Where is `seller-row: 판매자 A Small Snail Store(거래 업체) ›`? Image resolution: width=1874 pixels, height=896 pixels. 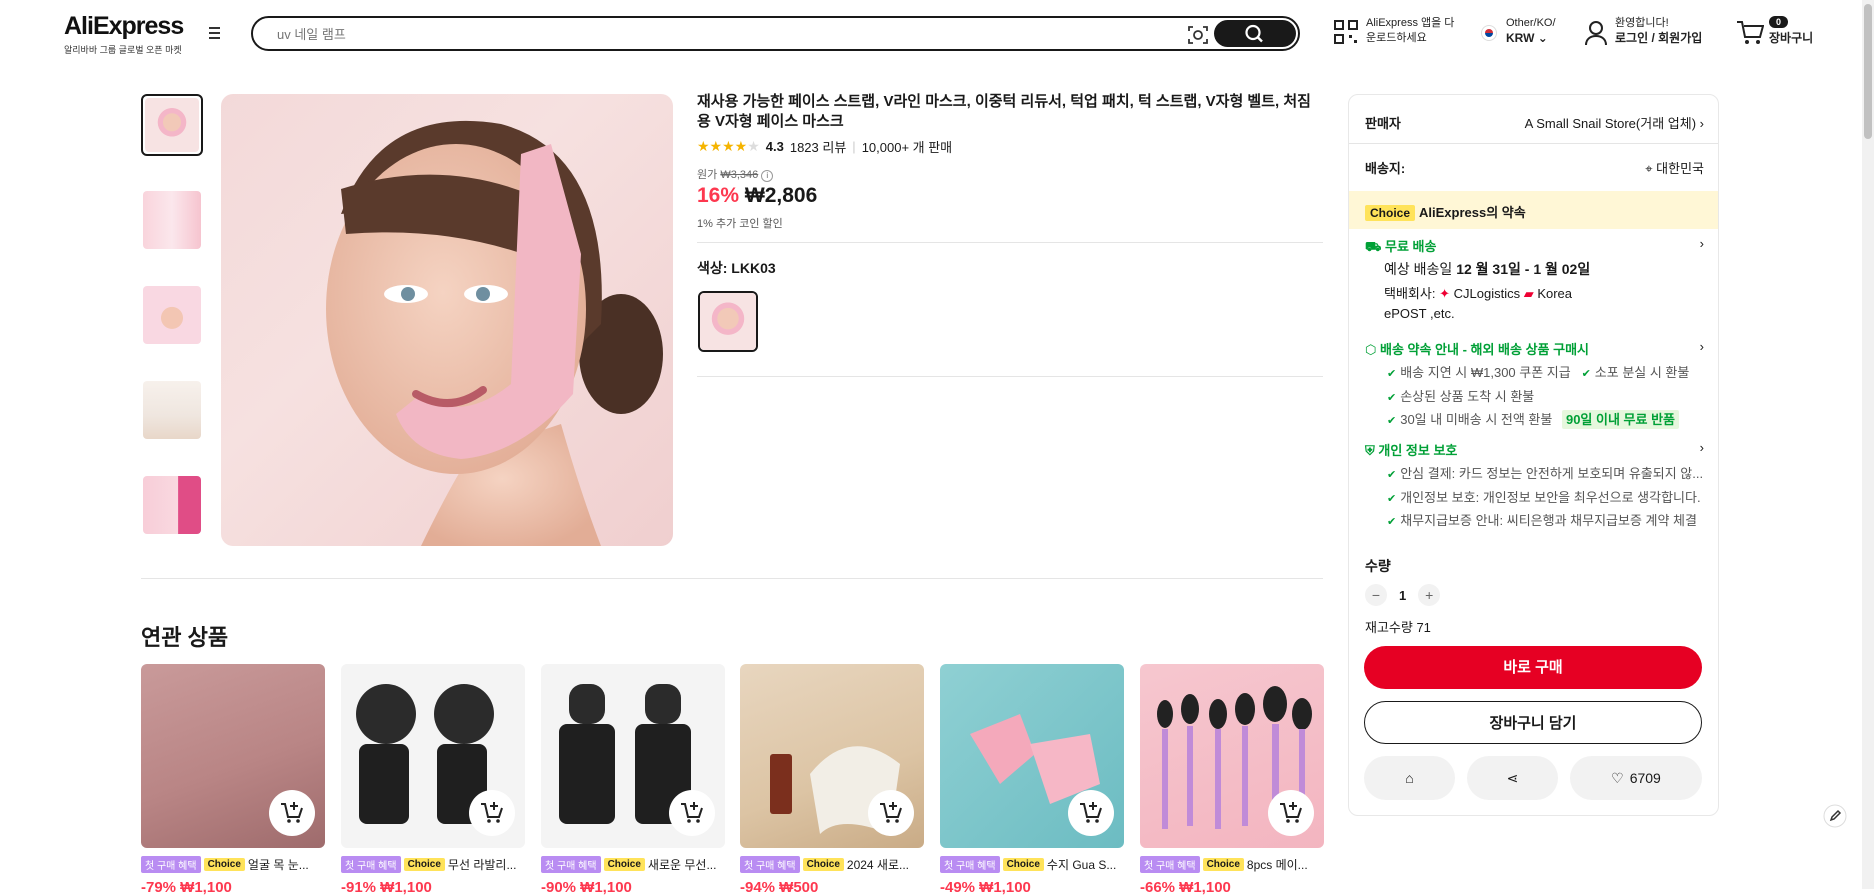
seller-row: 판매자 A Small Snail Store(거래 업체) › is located at coordinates (1534, 122).